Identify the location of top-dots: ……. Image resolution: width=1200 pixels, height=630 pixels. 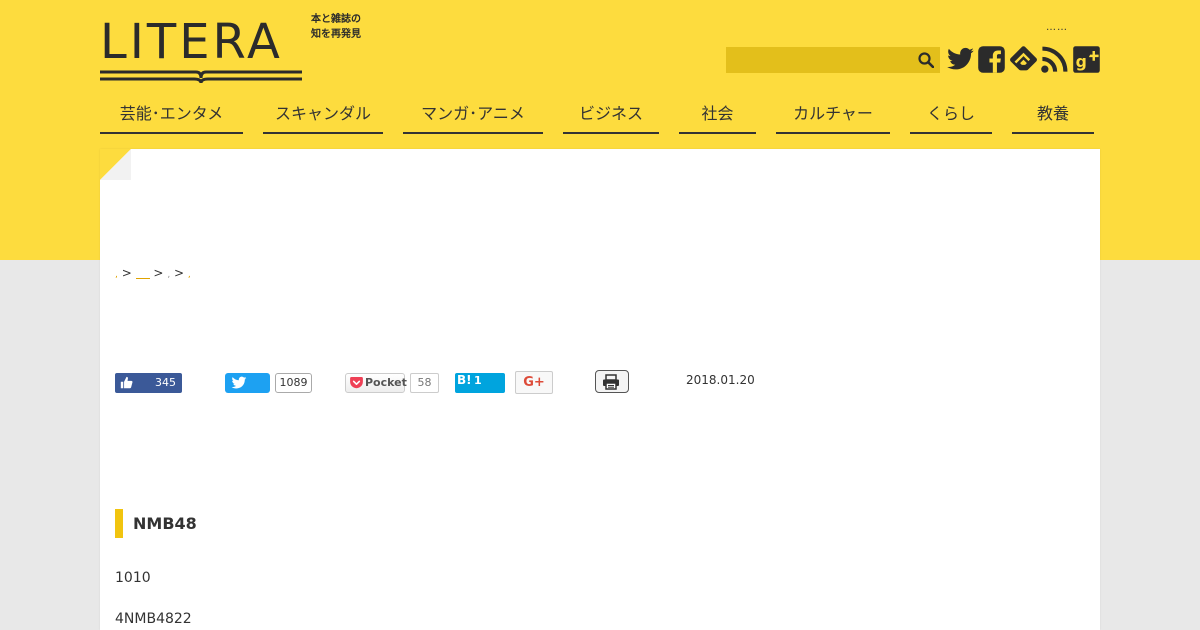
(1057, 27).